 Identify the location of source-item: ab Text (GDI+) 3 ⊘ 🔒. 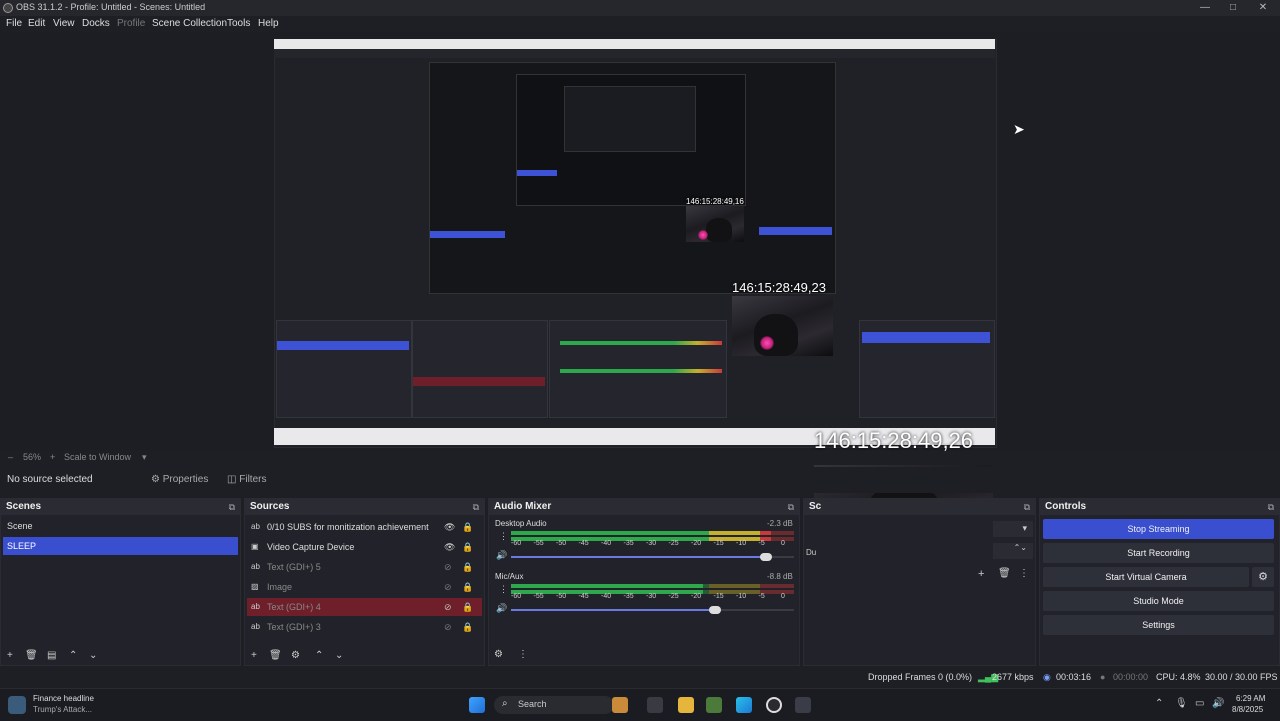
(364, 627).